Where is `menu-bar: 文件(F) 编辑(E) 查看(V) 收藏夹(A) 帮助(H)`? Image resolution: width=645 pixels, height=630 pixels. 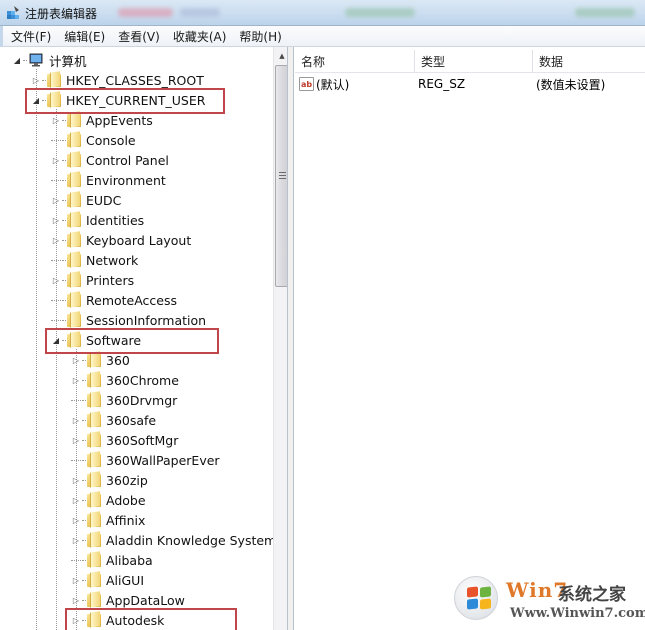
menu-bar: 文件(F) 编辑(E) 查看(V) 收藏夹(A) 帮助(H) is located at coordinates (322, 36).